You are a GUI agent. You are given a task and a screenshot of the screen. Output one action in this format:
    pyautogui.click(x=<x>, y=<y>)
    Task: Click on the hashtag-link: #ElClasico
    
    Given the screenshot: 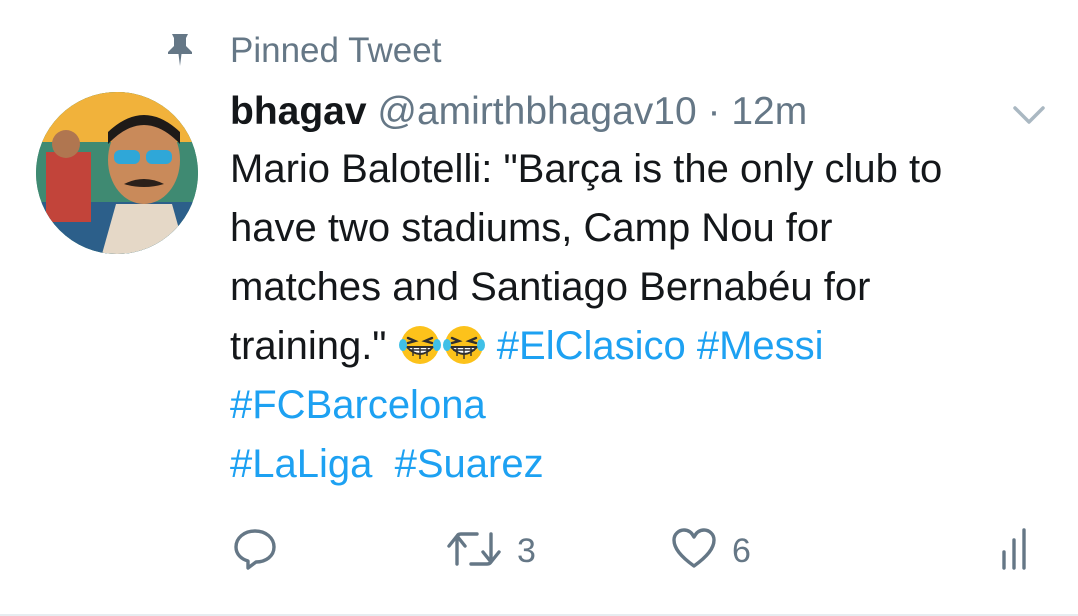 What is the action you would take?
    pyautogui.click(x=591, y=346)
    